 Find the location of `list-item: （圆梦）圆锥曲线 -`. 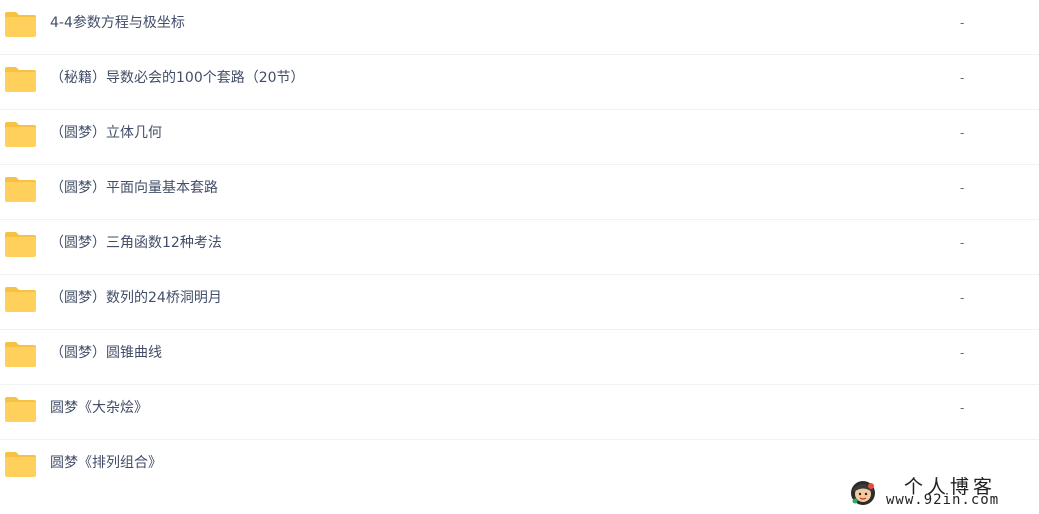

list-item: （圆梦）圆锥曲线 - is located at coordinates (519, 357).